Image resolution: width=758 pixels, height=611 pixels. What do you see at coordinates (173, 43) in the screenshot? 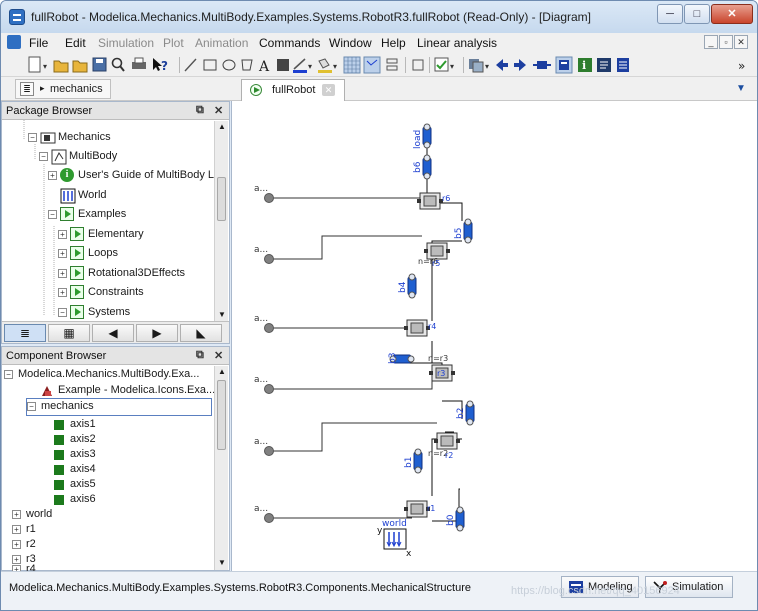
I see `menu-plot: Plot` at bounding box center [173, 43].